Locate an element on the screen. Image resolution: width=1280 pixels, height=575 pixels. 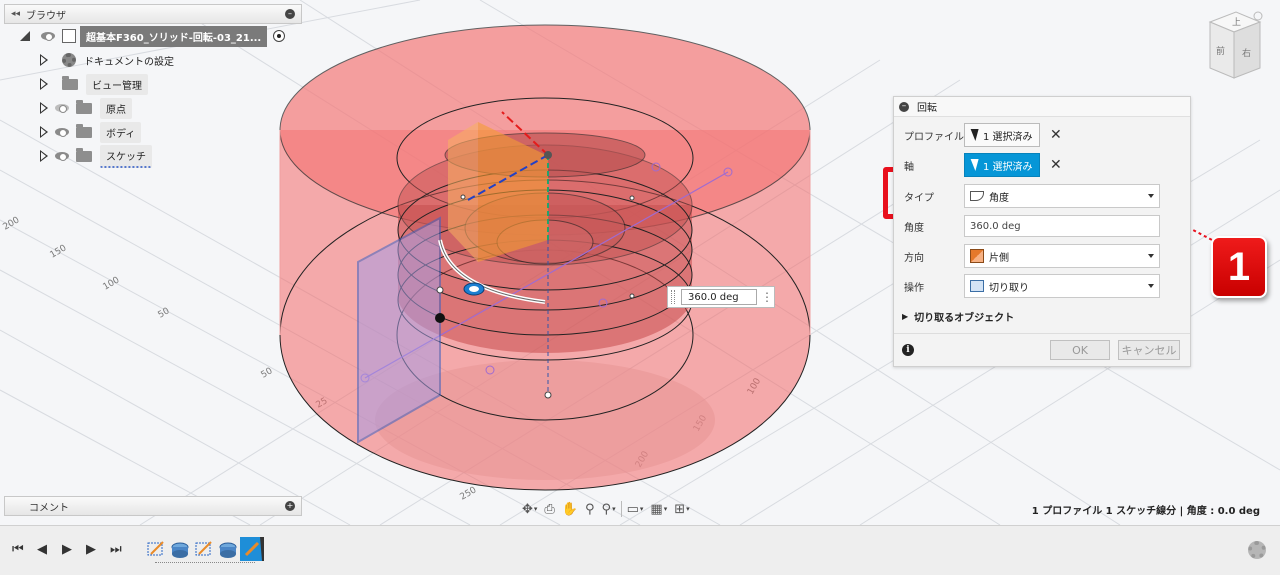
browser-item-view-manager: ビュー管理 is located at coordinates (153, 84).